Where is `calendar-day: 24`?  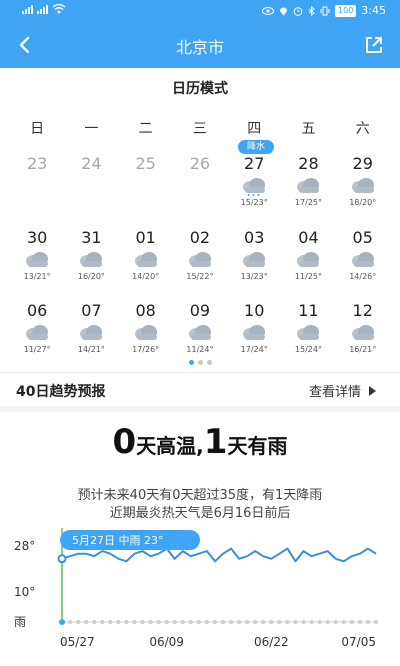
calendar-day: 24 is located at coordinates (91, 185).